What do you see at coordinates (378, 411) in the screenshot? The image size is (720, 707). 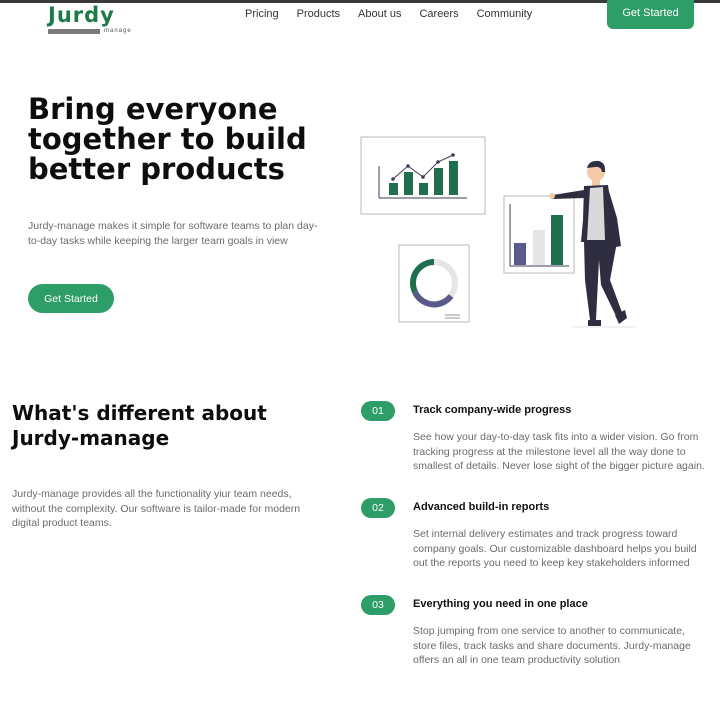 I see `feature-number-badge: 01` at bounding box center [378, 411].